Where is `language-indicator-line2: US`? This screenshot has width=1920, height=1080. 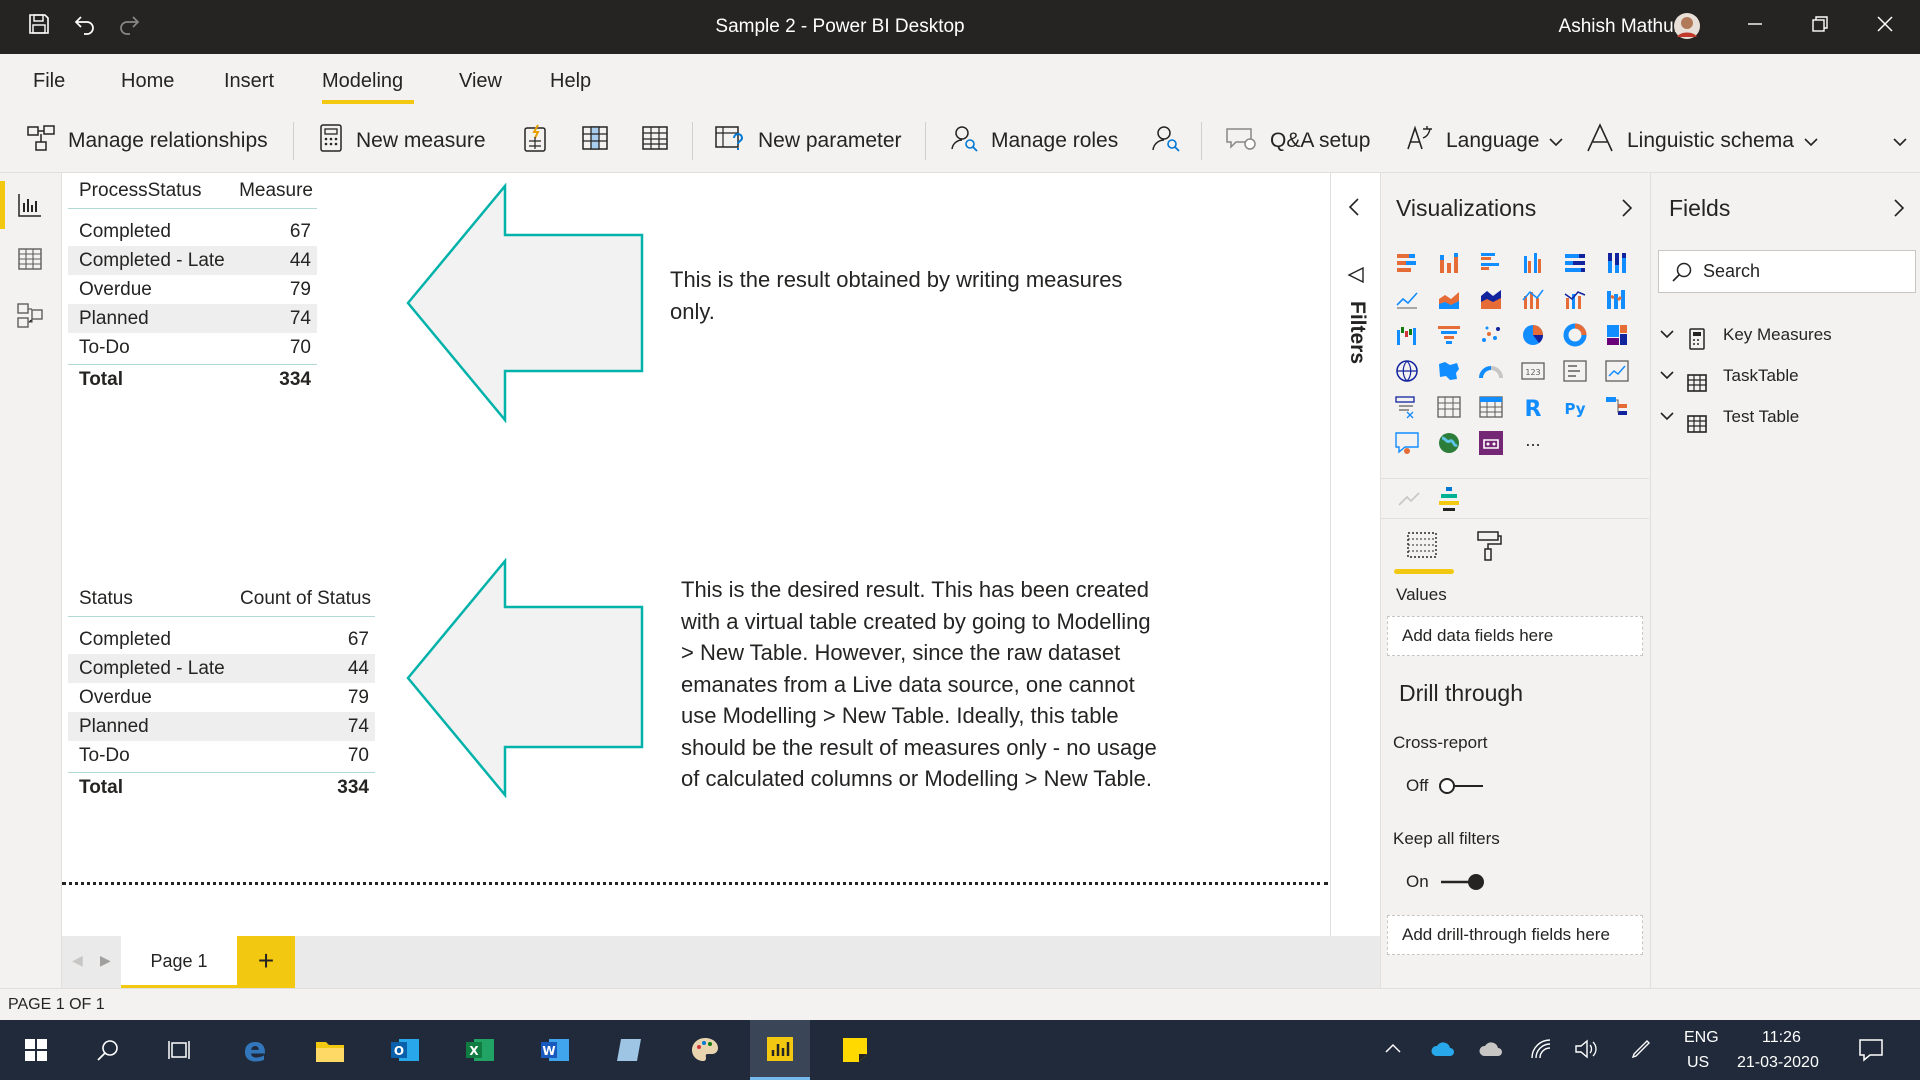 language-indicator-line2: US is located at coordinates (1698, 1063).